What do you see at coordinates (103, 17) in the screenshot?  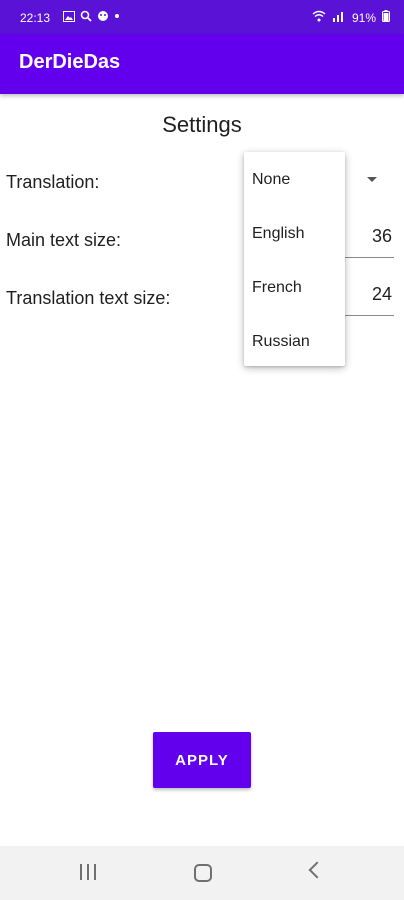 I see `face-icon` at bounding box center [103, 17].